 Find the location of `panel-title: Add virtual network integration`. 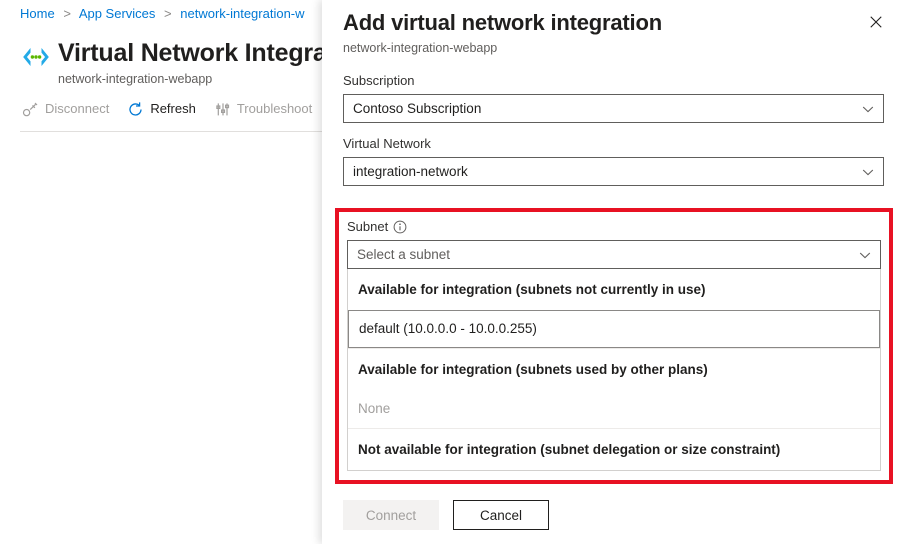

panel-title: Add virtual network integration is located at coordinates (502, 22).